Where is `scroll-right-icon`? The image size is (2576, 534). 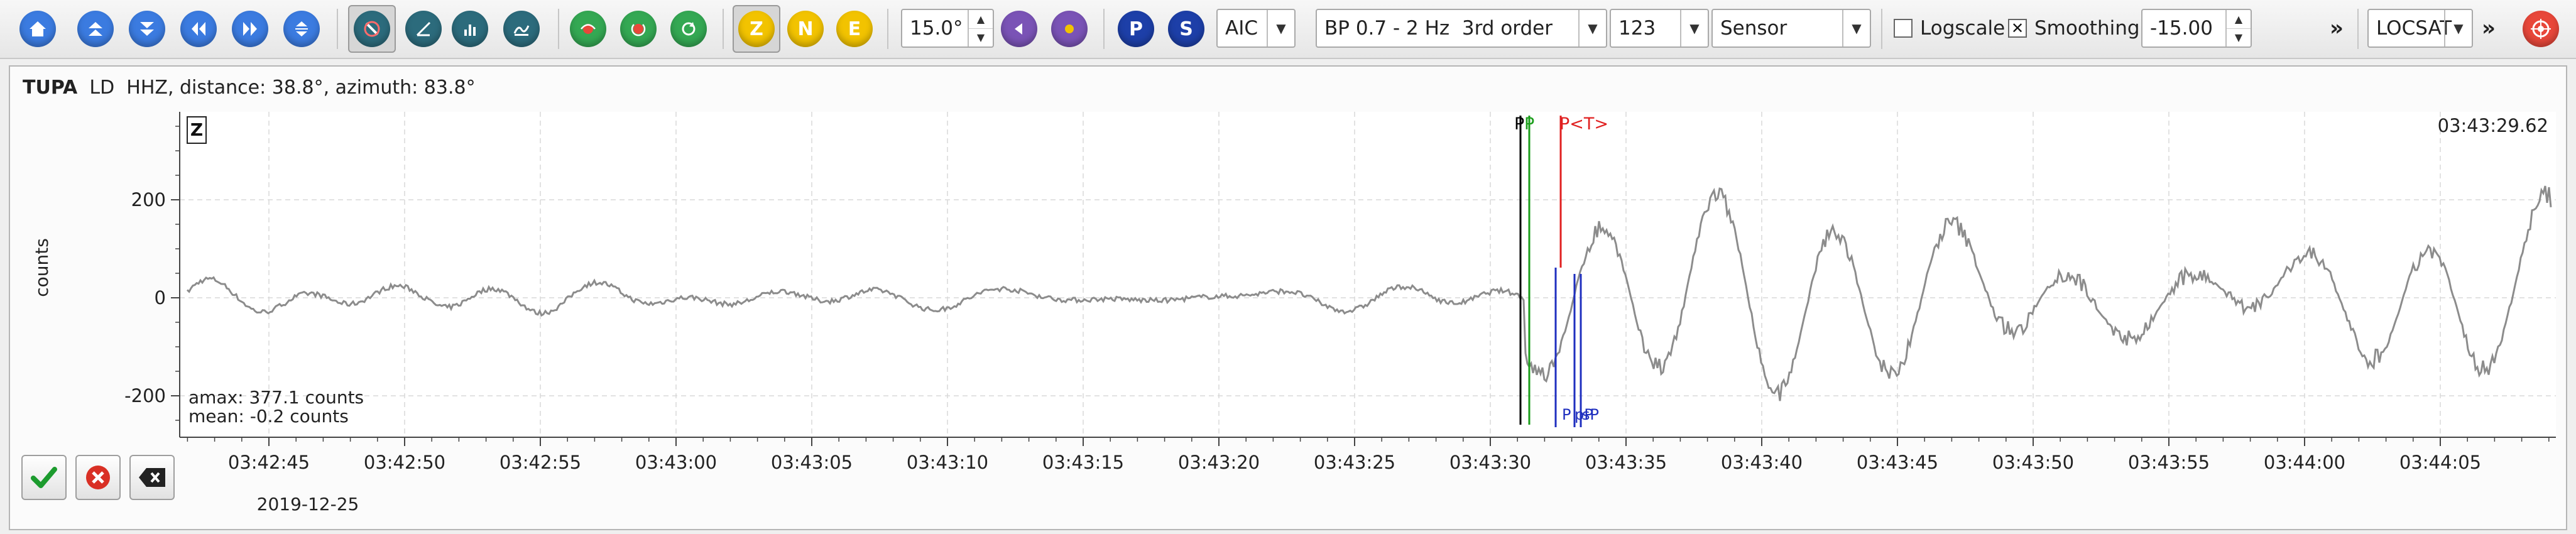 scroll-right-icon is located at coordinates (250, 29).